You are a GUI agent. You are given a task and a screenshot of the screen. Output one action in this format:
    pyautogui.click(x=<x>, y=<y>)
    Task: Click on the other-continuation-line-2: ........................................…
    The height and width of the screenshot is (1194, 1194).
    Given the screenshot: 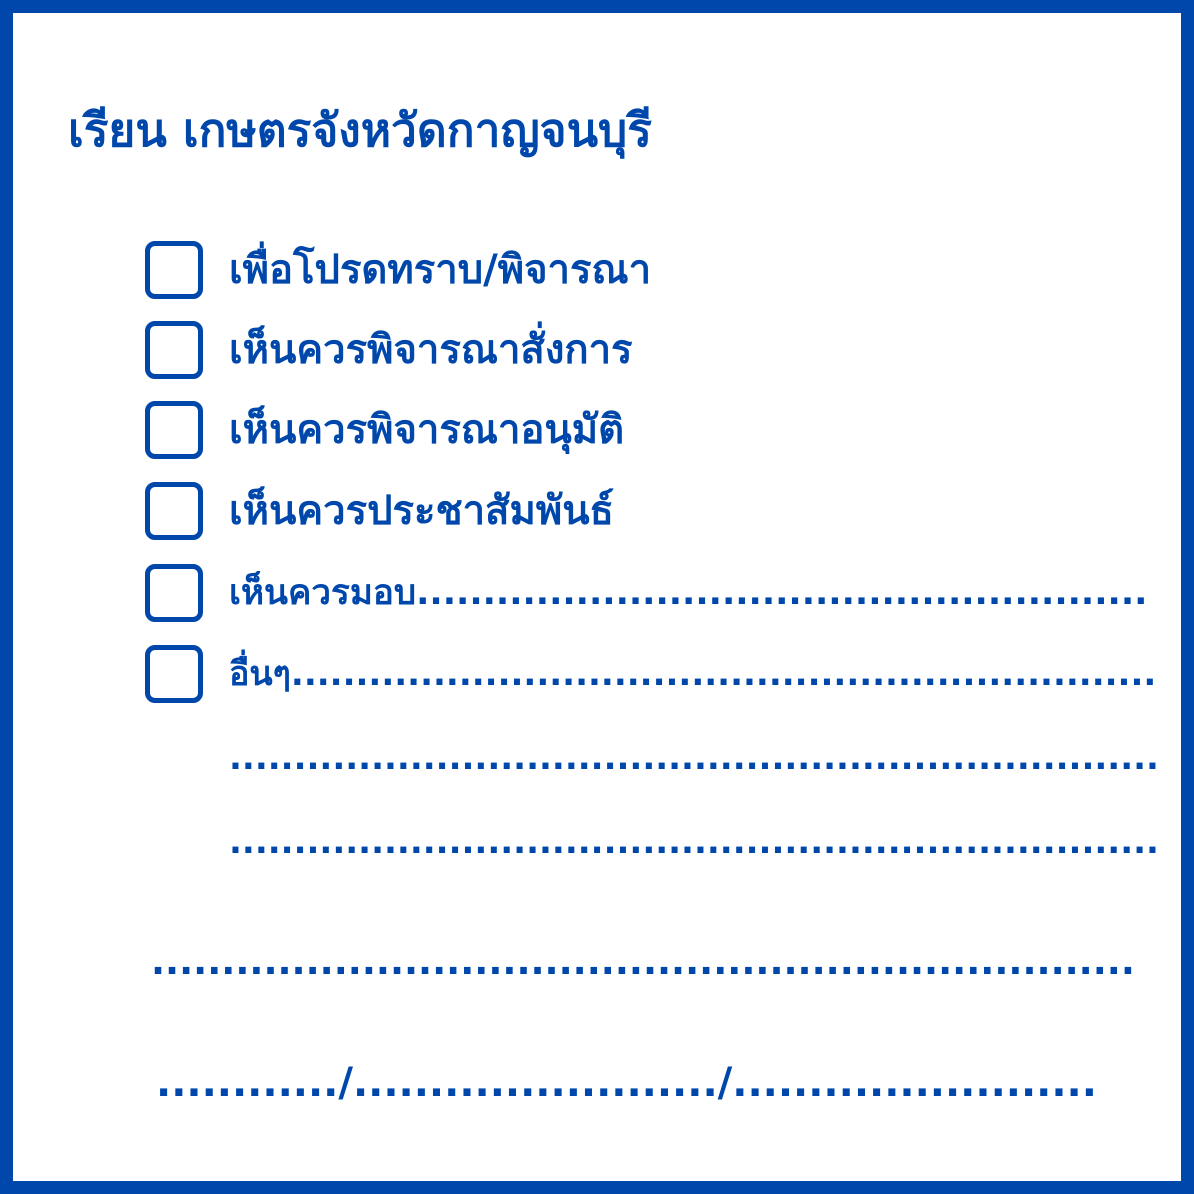 What is the action you would take?
    pyautogui.click(x=694, y=842)
    